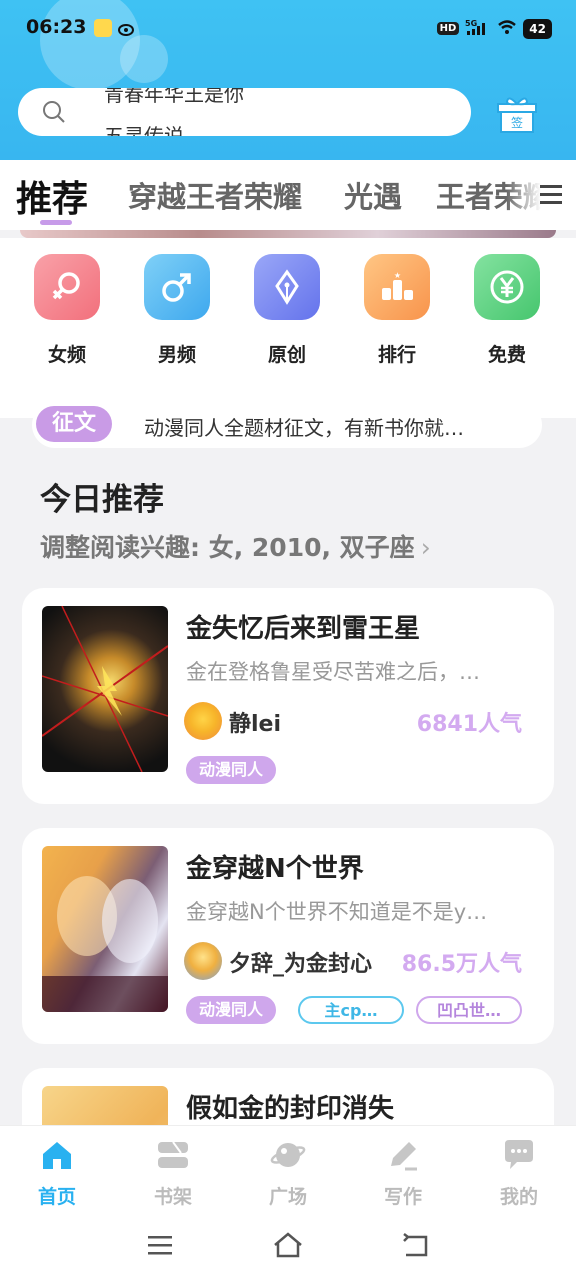 Image resolution: width=576 pixels, height=1280 pixels. What do you see at coordinates (227, 547) in the screenshot?
I see `reading-interest-text: 调整阅读兴趣: 女, 2010, 双子座` at bounding box center [227, 547].